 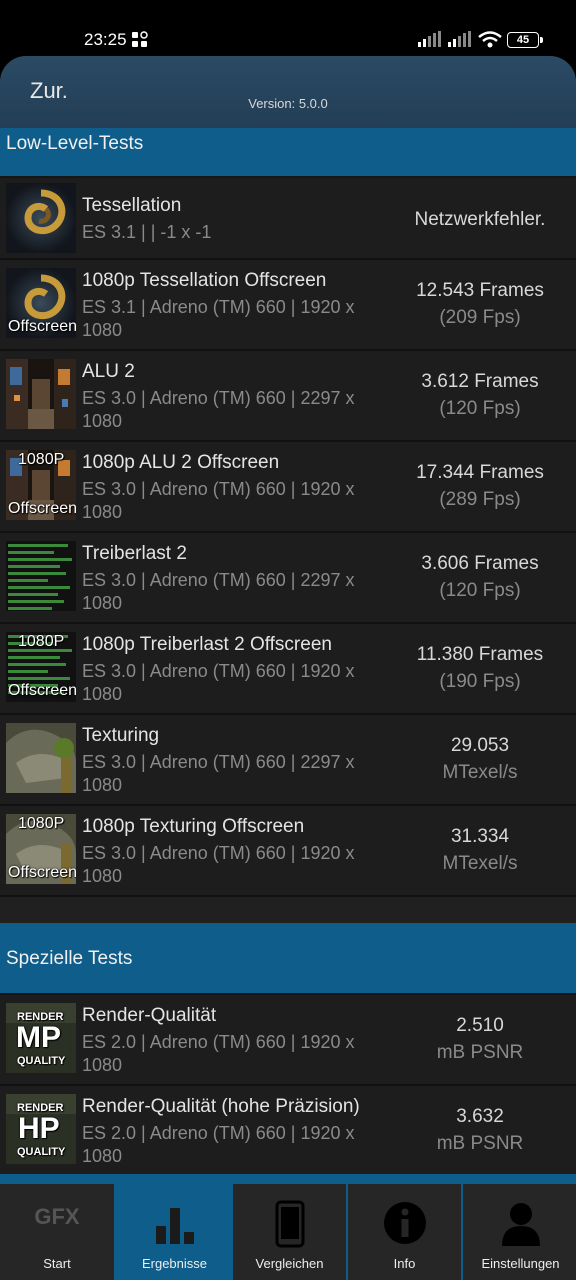 I want to click on result-fps: (190 Fps), so click(x=480, y=681).